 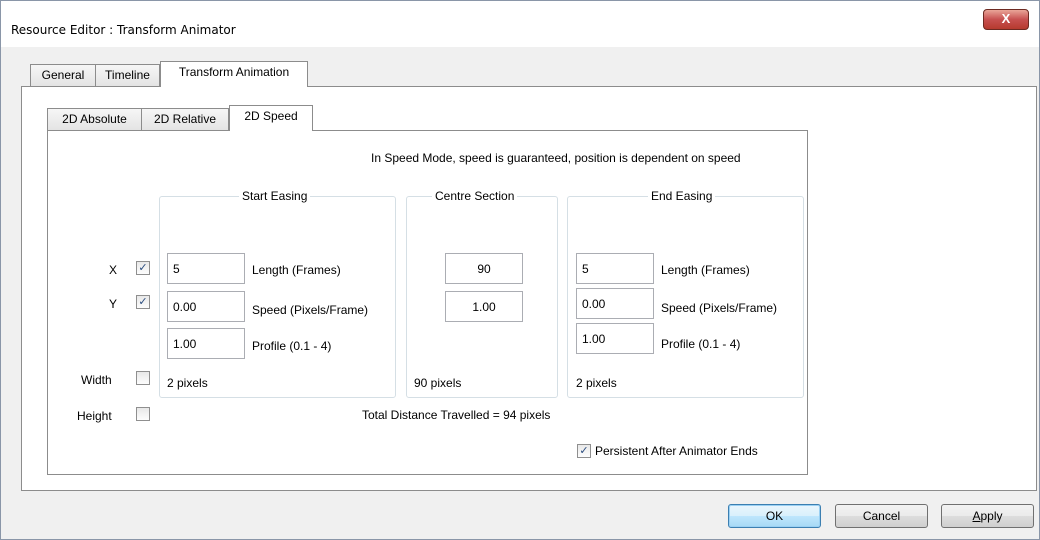 I want to click on start-easing-title: Start Easing, so click(x=275, y=196).